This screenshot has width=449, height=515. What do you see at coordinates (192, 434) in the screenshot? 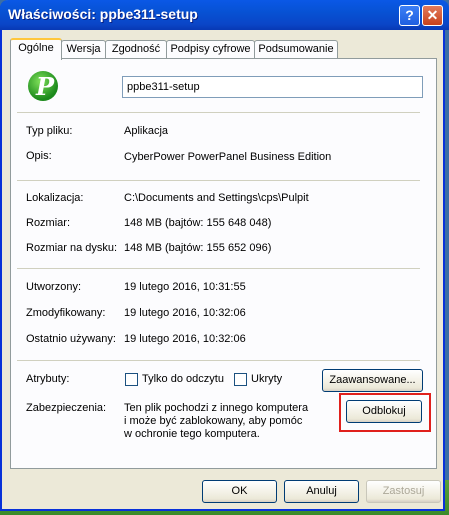
I see `security-text-line3: w ochronie tego komputera.` at bounding box center [192, 434].